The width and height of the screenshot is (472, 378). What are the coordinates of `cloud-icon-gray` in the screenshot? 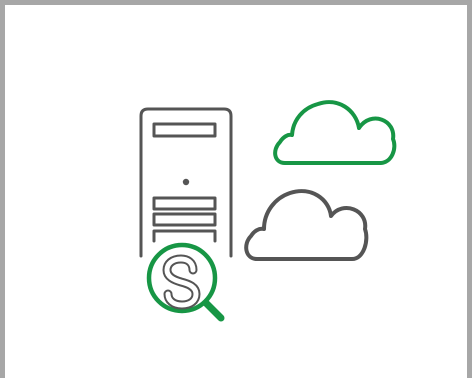 It's located at (306, 225).